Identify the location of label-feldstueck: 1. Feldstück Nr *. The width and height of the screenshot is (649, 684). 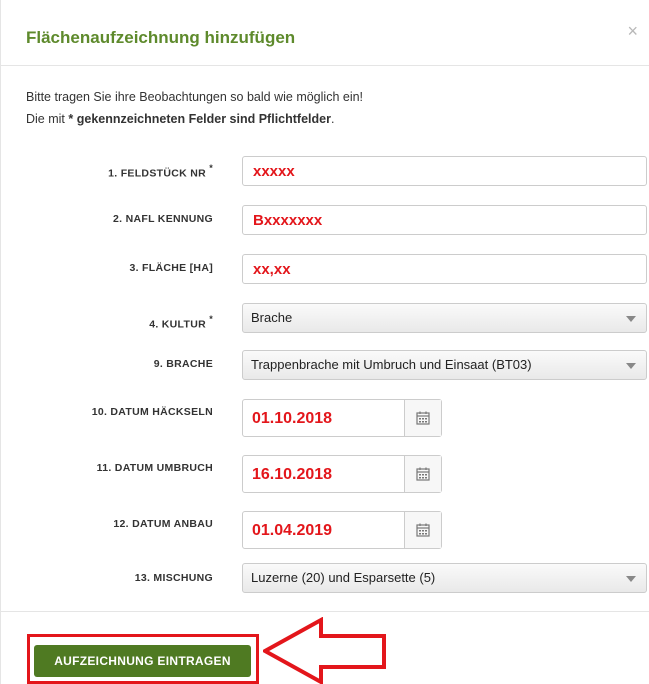
(107, 171).